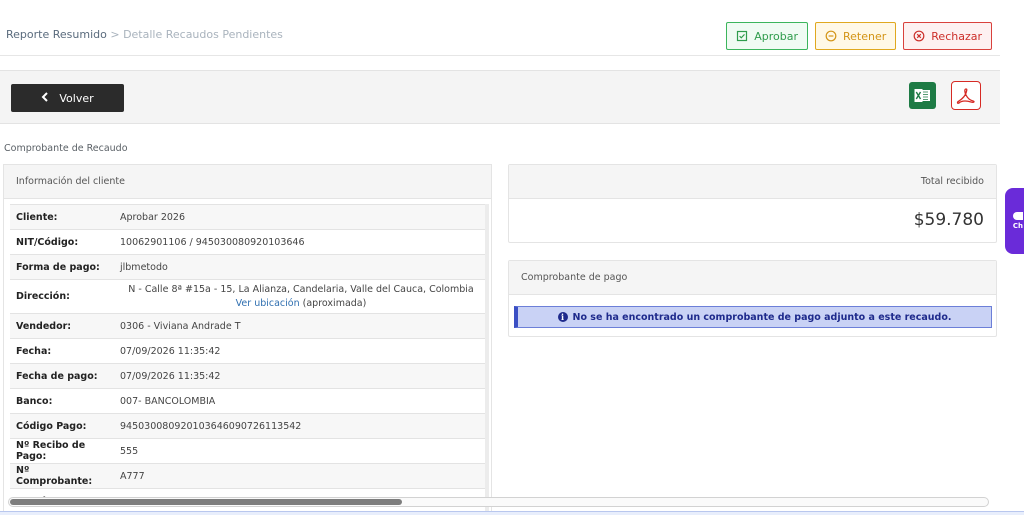  Describe the element at coordinates (45, 98) in the screenshot. I see `chevron-left-icon` at that location.